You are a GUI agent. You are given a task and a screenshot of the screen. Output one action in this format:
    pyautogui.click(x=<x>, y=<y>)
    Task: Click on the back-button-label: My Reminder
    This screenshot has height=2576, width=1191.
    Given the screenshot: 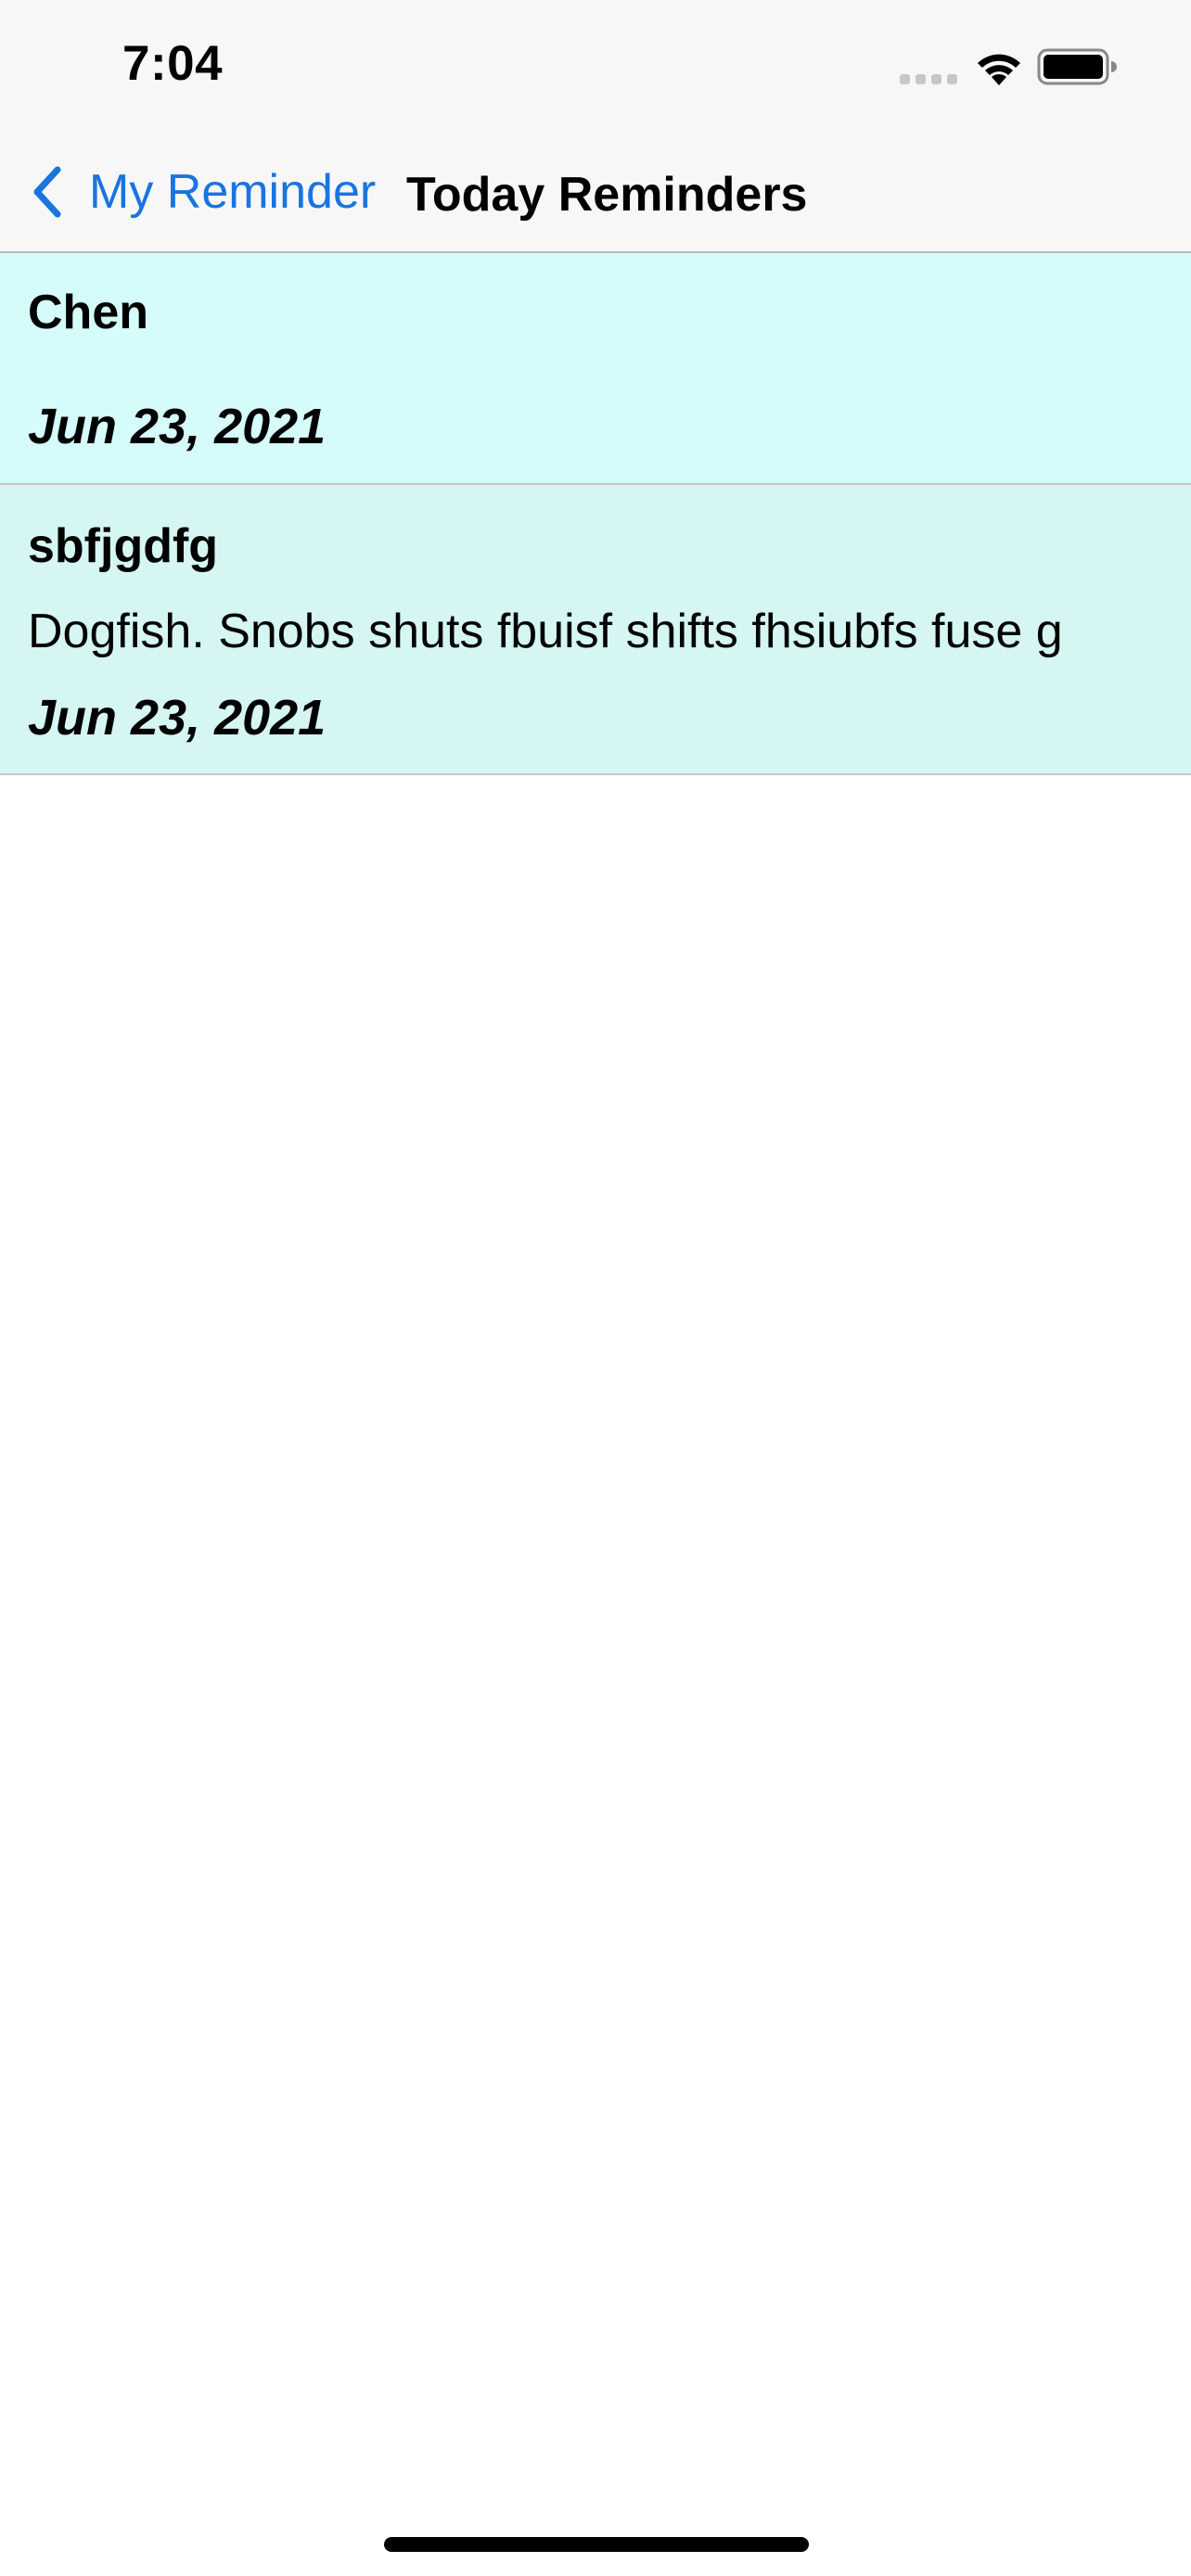 What is the action you would take?
    pyautogui.click(x=233, y=192)
    